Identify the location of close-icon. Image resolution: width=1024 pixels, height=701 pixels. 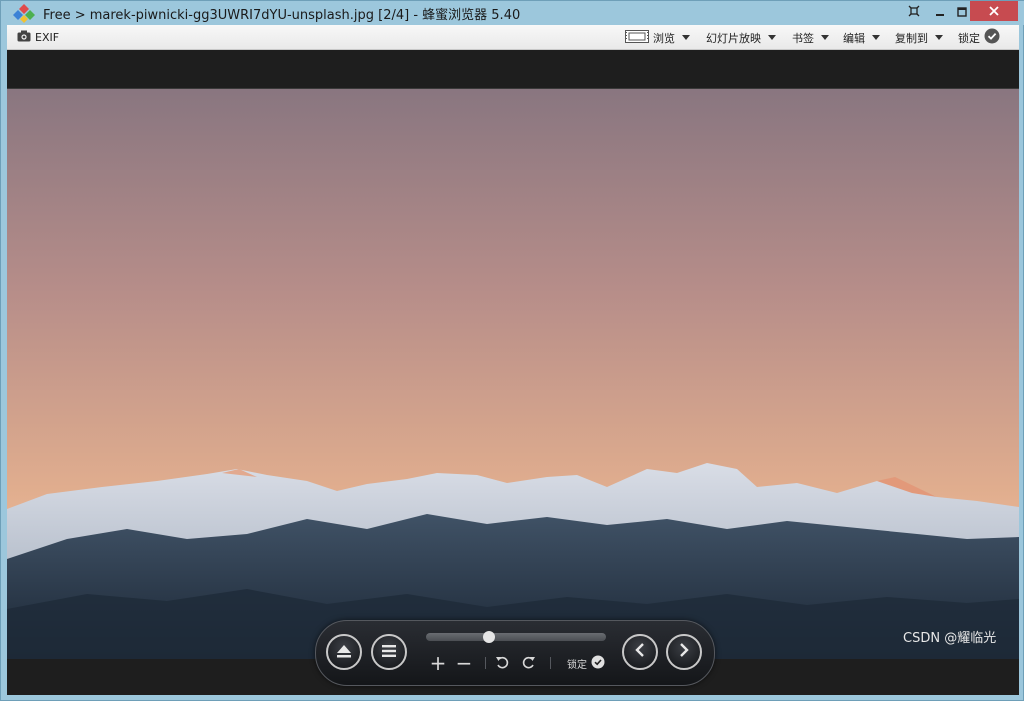
(994, 11).